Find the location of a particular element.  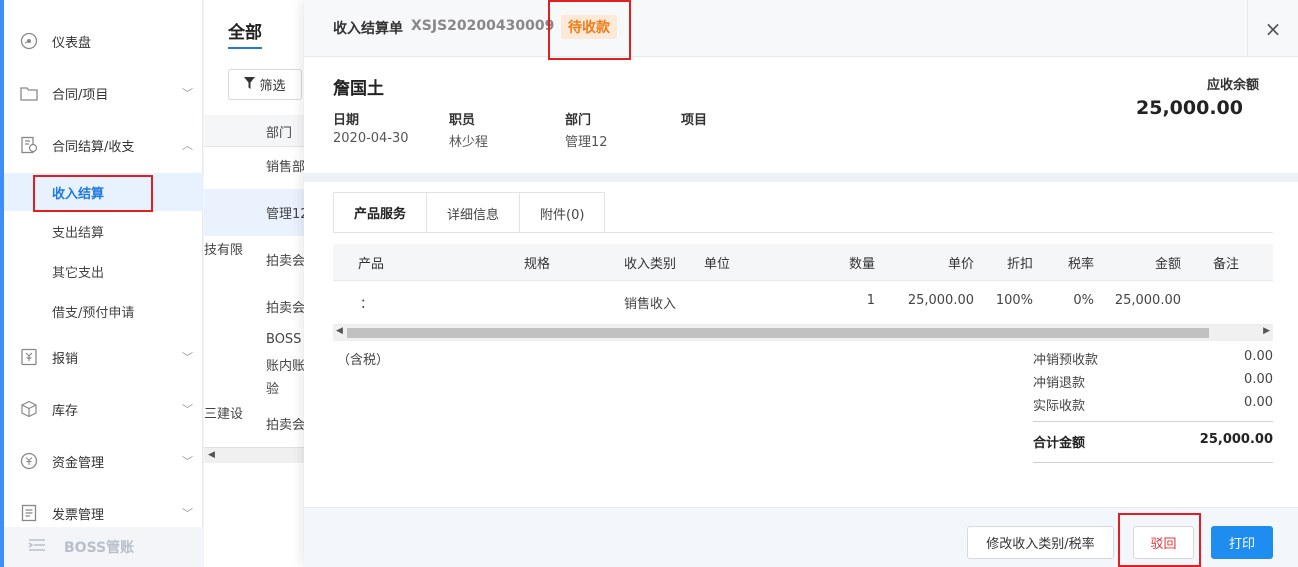

table-horizontal-scrollbar: ◀ ▶ is located at coordinates (803, 333).